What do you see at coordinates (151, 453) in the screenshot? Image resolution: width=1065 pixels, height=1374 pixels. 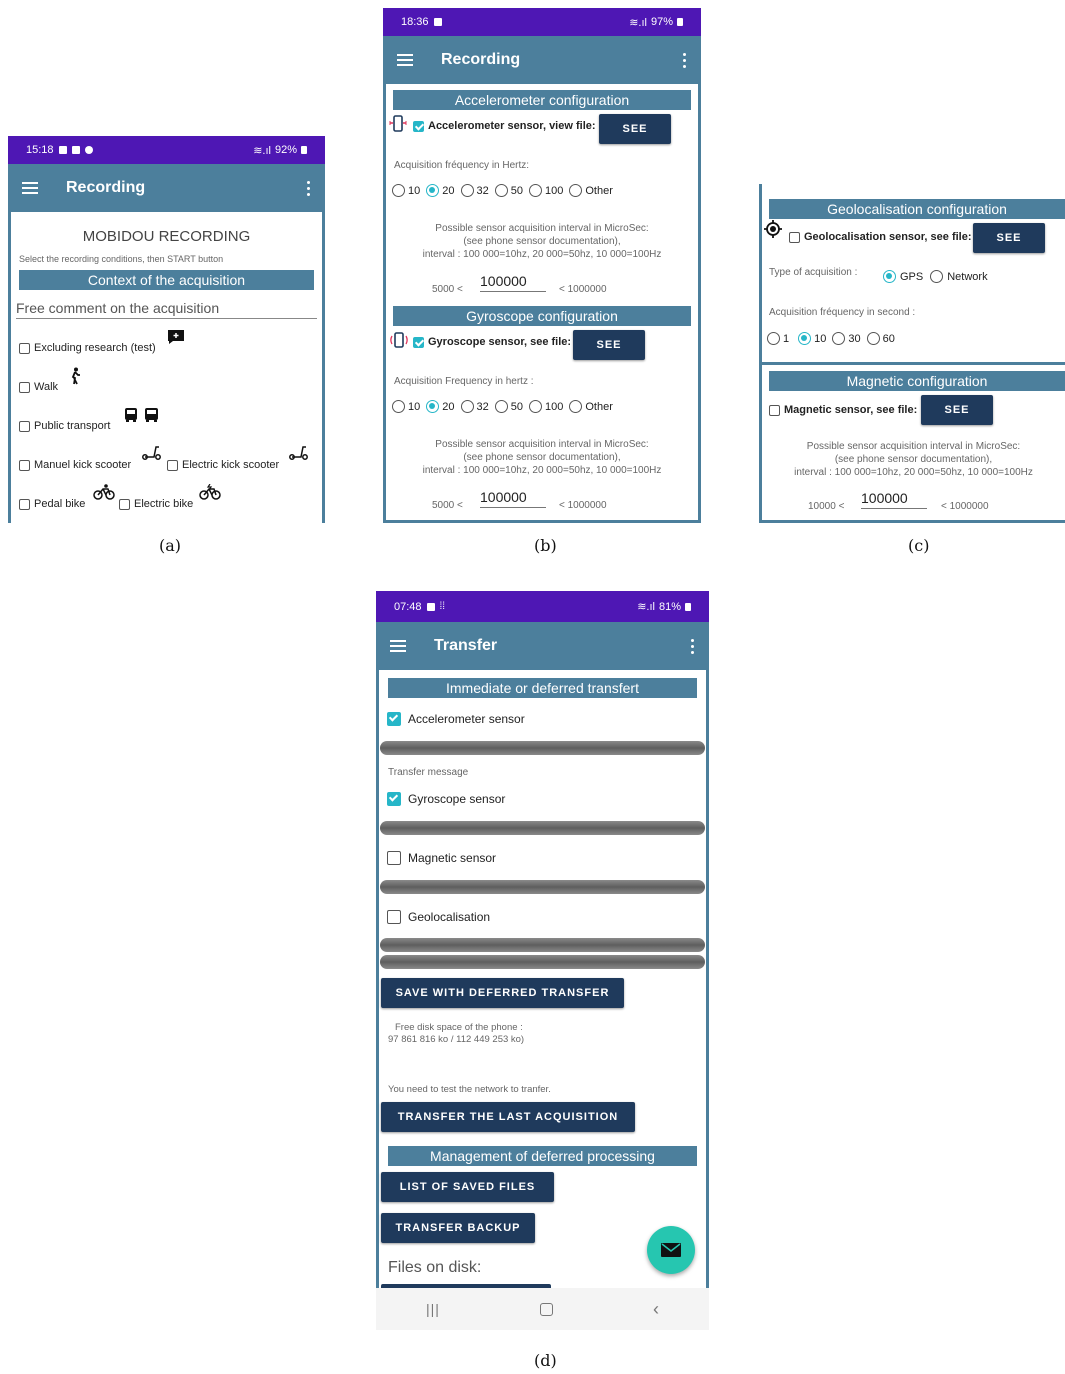 I see `kick-scooter-icon` at bounding box center [151, 453].